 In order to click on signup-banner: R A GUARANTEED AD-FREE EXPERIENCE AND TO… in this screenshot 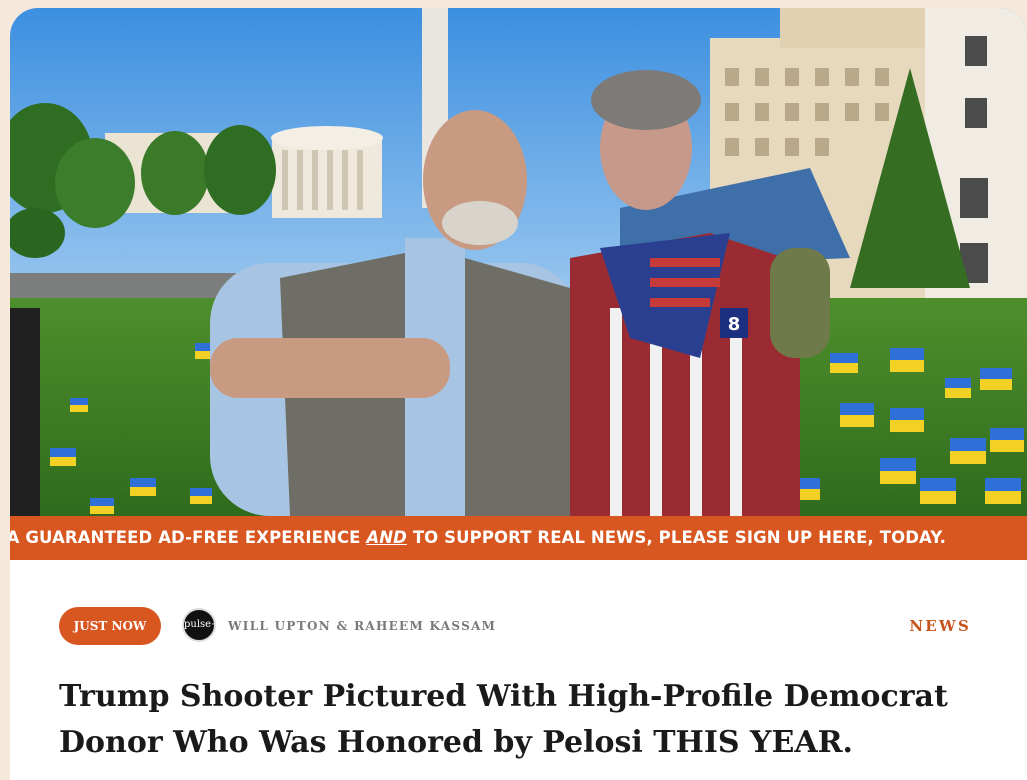, I will do `click(518, 538)`.